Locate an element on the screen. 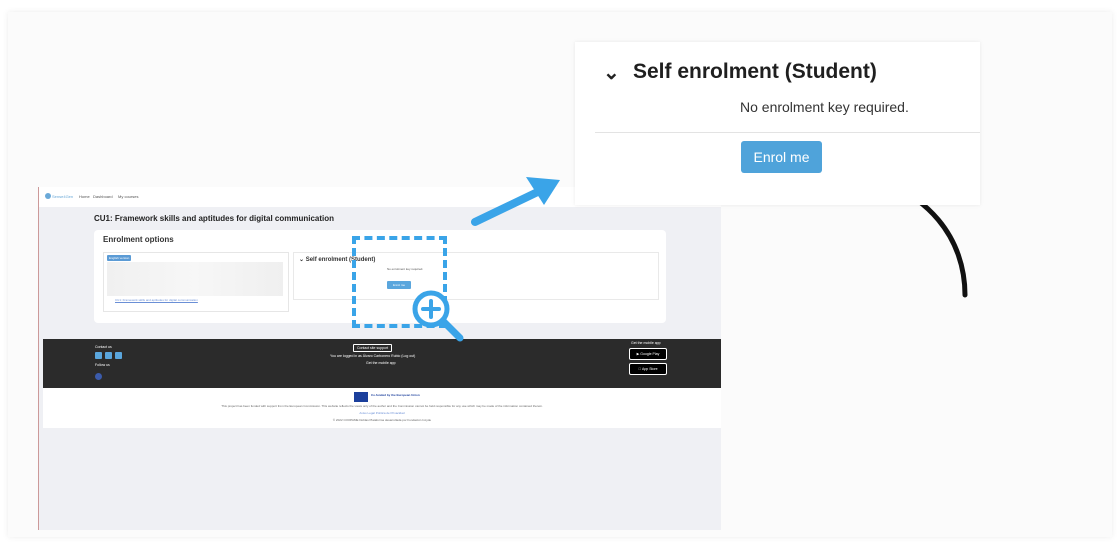 This screenshot has width=1120, height=543. enrol-me-button: Enrol me is located at coordinates (781, 157).